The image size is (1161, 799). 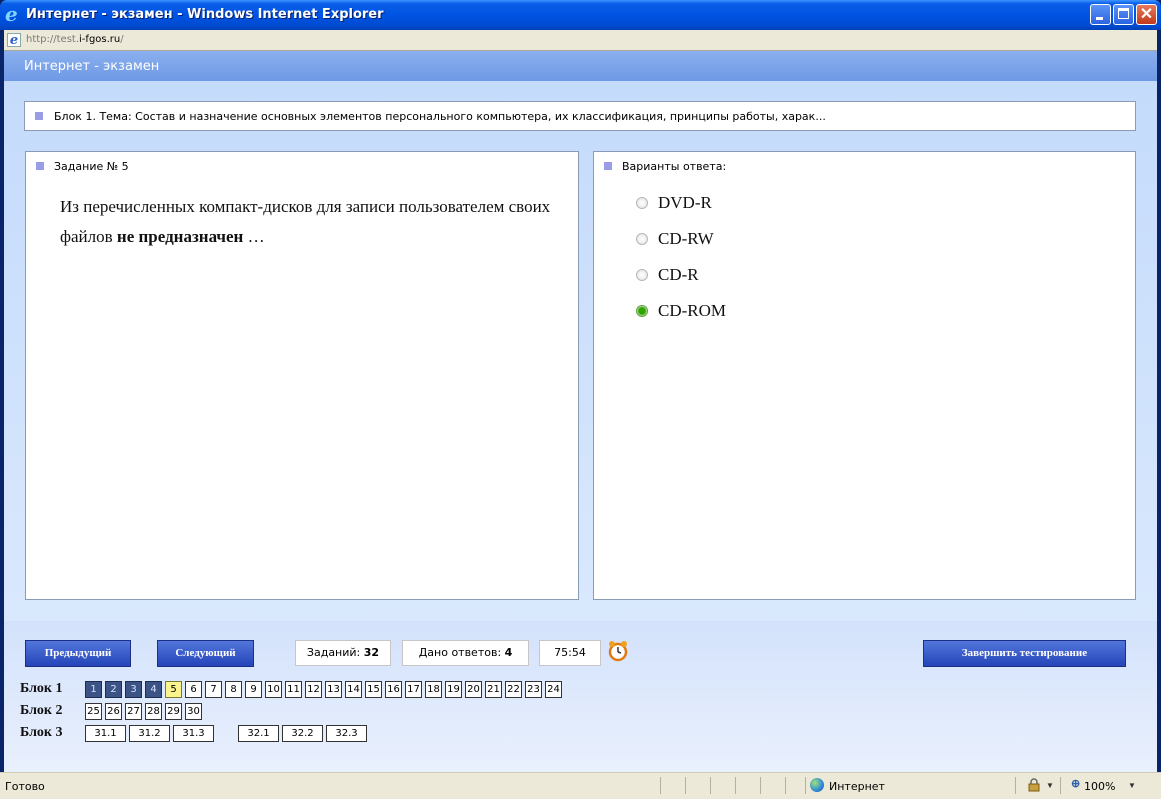 What do you see at coordinates (413, 689) in the screenshot?
I see `question-number-cell: 17` at bounding box center [413, 689].